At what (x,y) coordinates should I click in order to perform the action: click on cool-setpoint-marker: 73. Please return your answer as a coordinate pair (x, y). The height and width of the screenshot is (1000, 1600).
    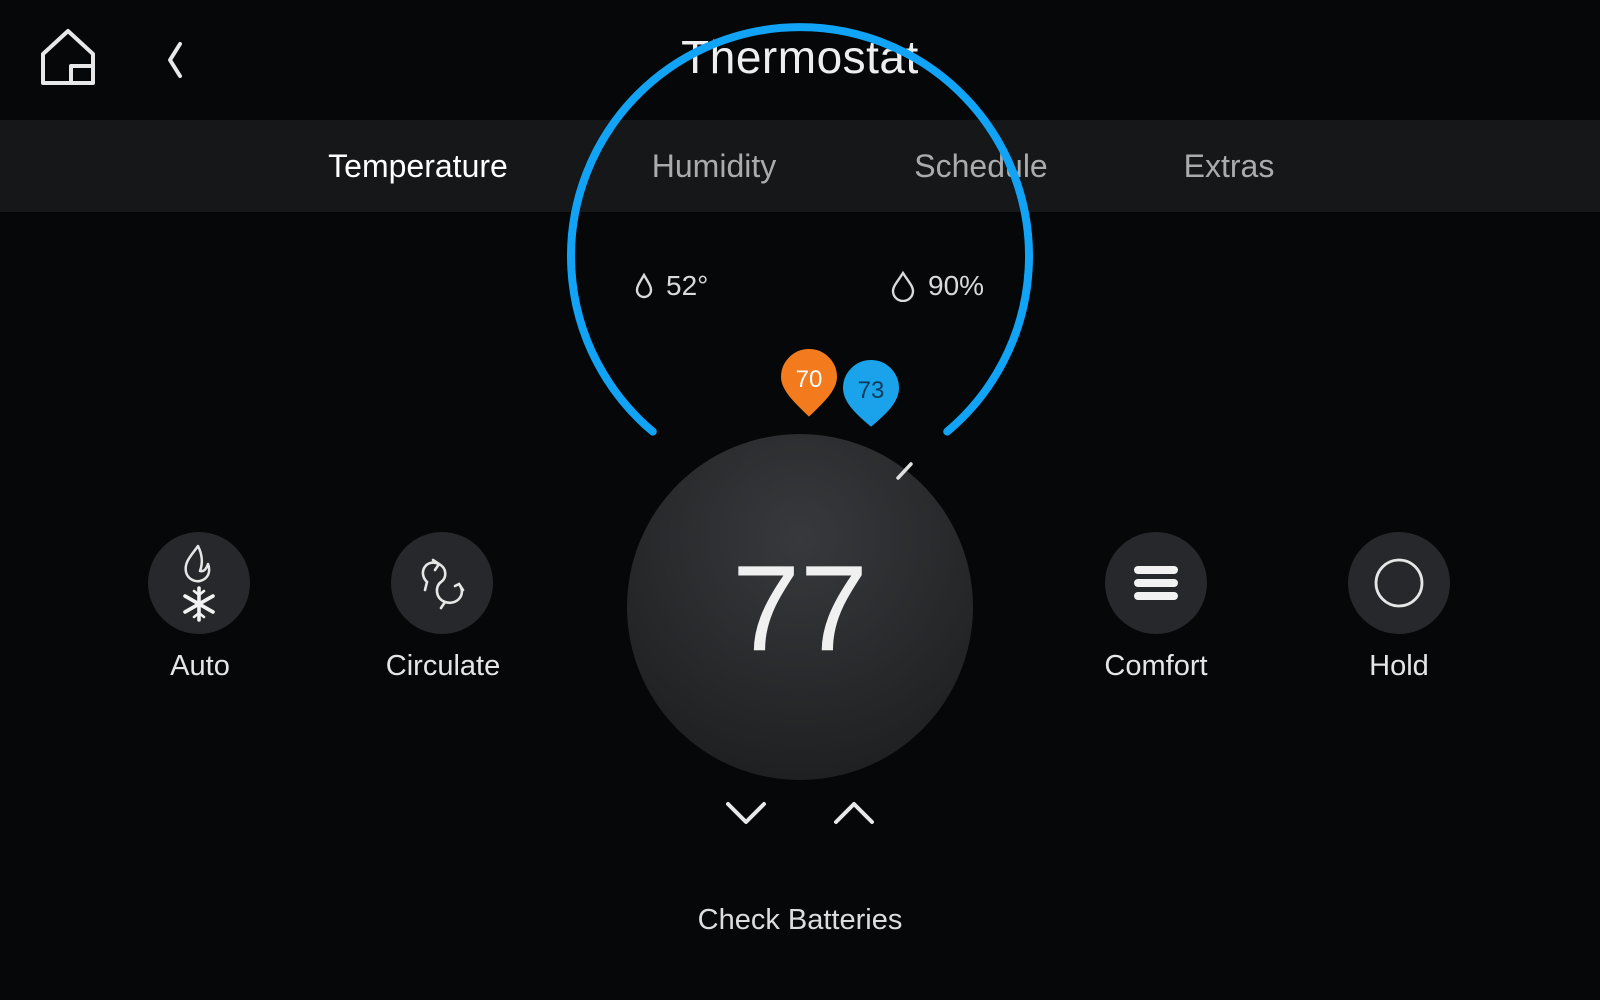
    Looking at the image, I should click on (871, 394).